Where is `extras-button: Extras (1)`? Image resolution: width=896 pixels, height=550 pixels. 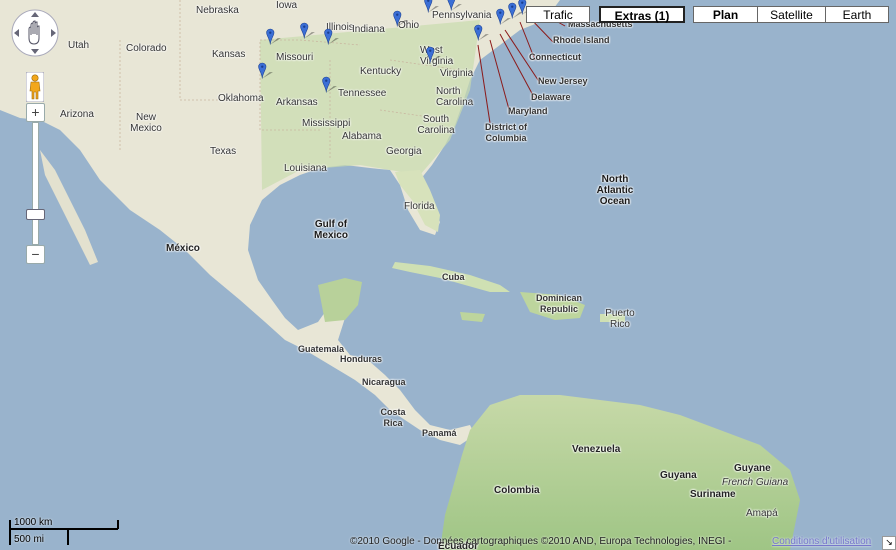
extras-button: Extras (1) is located at coordinates (642, 14).